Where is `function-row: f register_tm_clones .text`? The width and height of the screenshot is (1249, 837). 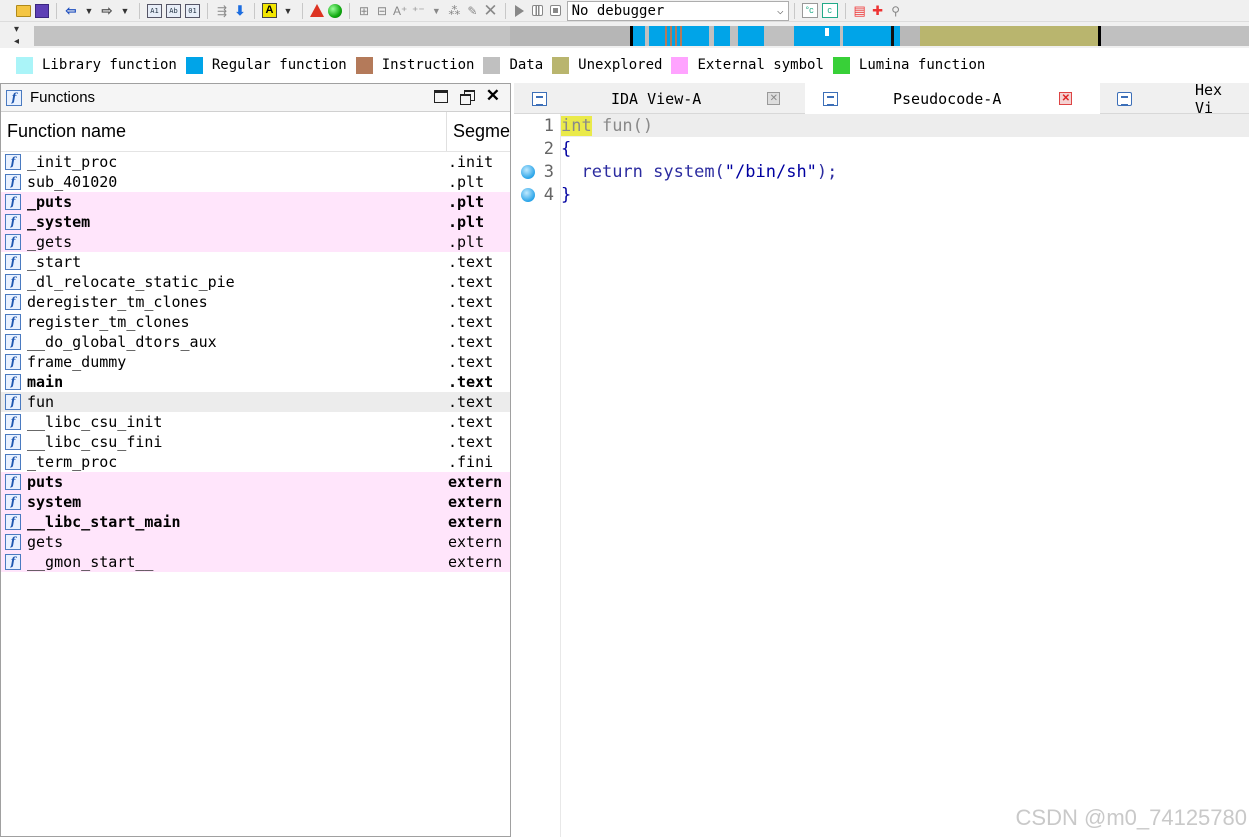
function-row: f register_tm_clones .text is located at coordinates (255, 322).